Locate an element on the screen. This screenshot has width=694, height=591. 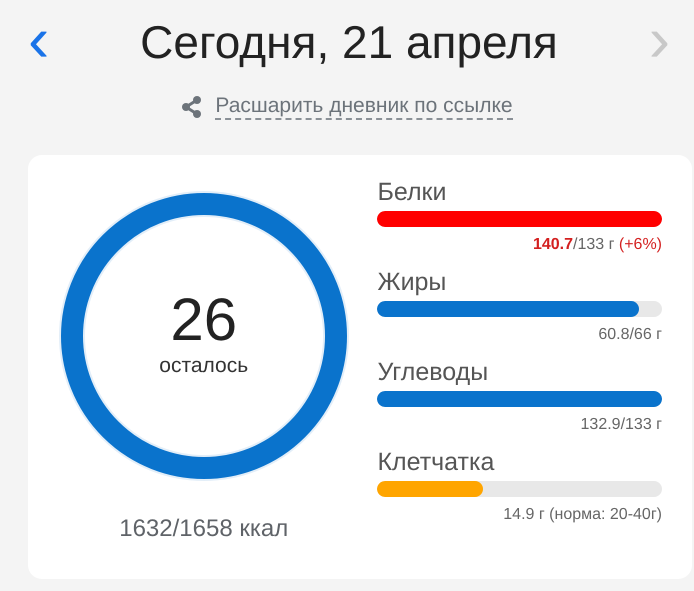
calorie-total: 1632/1658 ккал is located at coordinates (203, 529).